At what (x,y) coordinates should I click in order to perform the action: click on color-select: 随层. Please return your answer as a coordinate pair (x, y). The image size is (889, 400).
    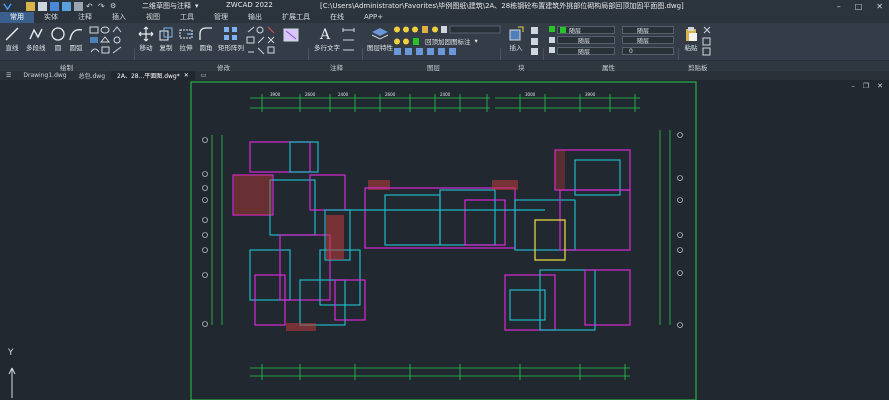
    Looking at the image, I should click on (586, 30).